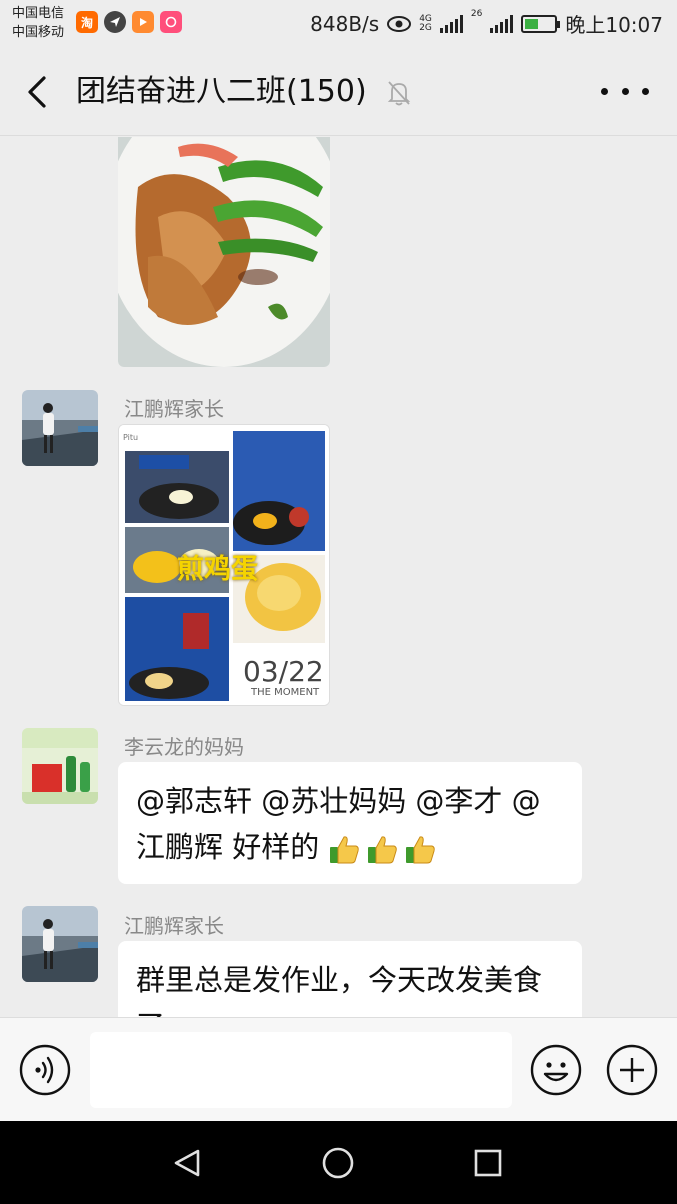 The width and height of the screenshot is (677, 1204). What do you see at coordinates (285, 692) in the screenshot?
I see `collage-subtitle: THE MOMENT` at bounding box center [285, 692].